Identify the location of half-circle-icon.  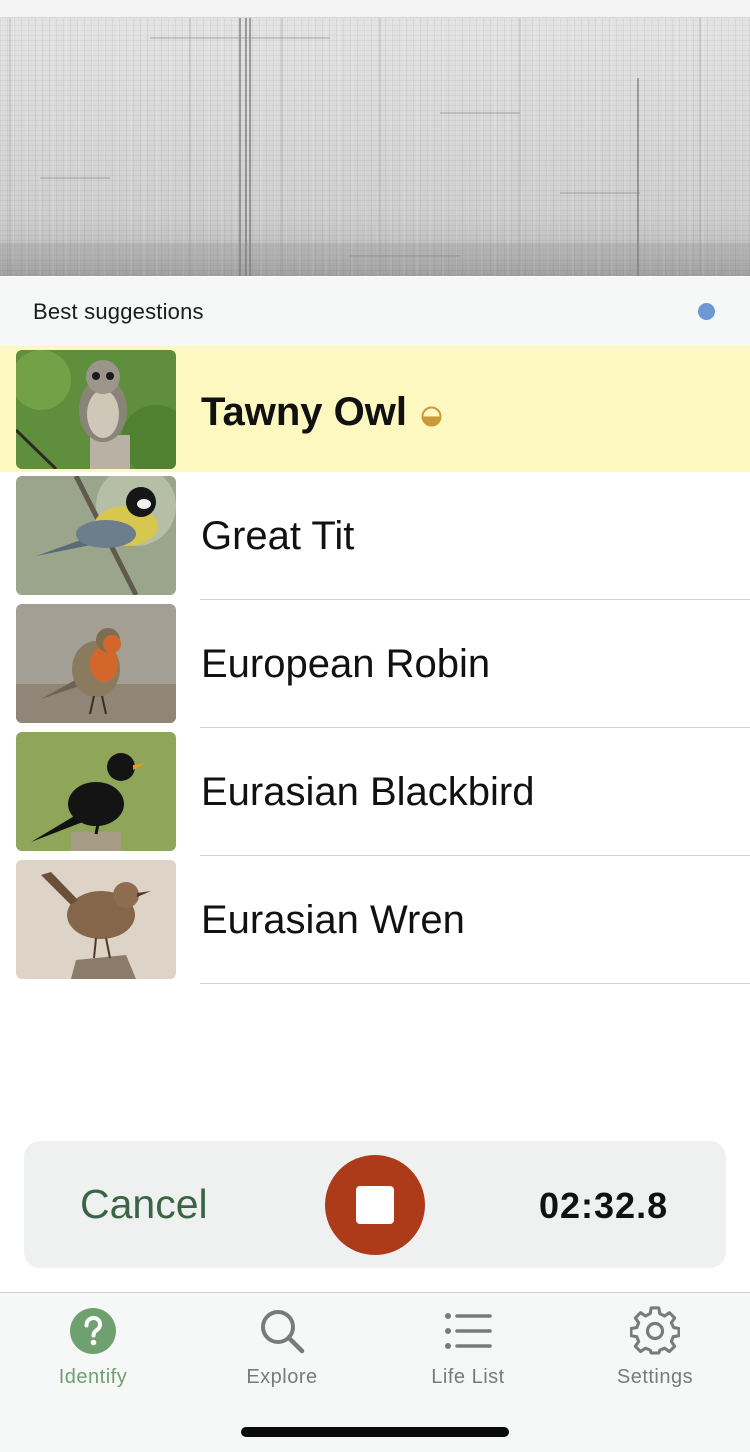
(431, 416).